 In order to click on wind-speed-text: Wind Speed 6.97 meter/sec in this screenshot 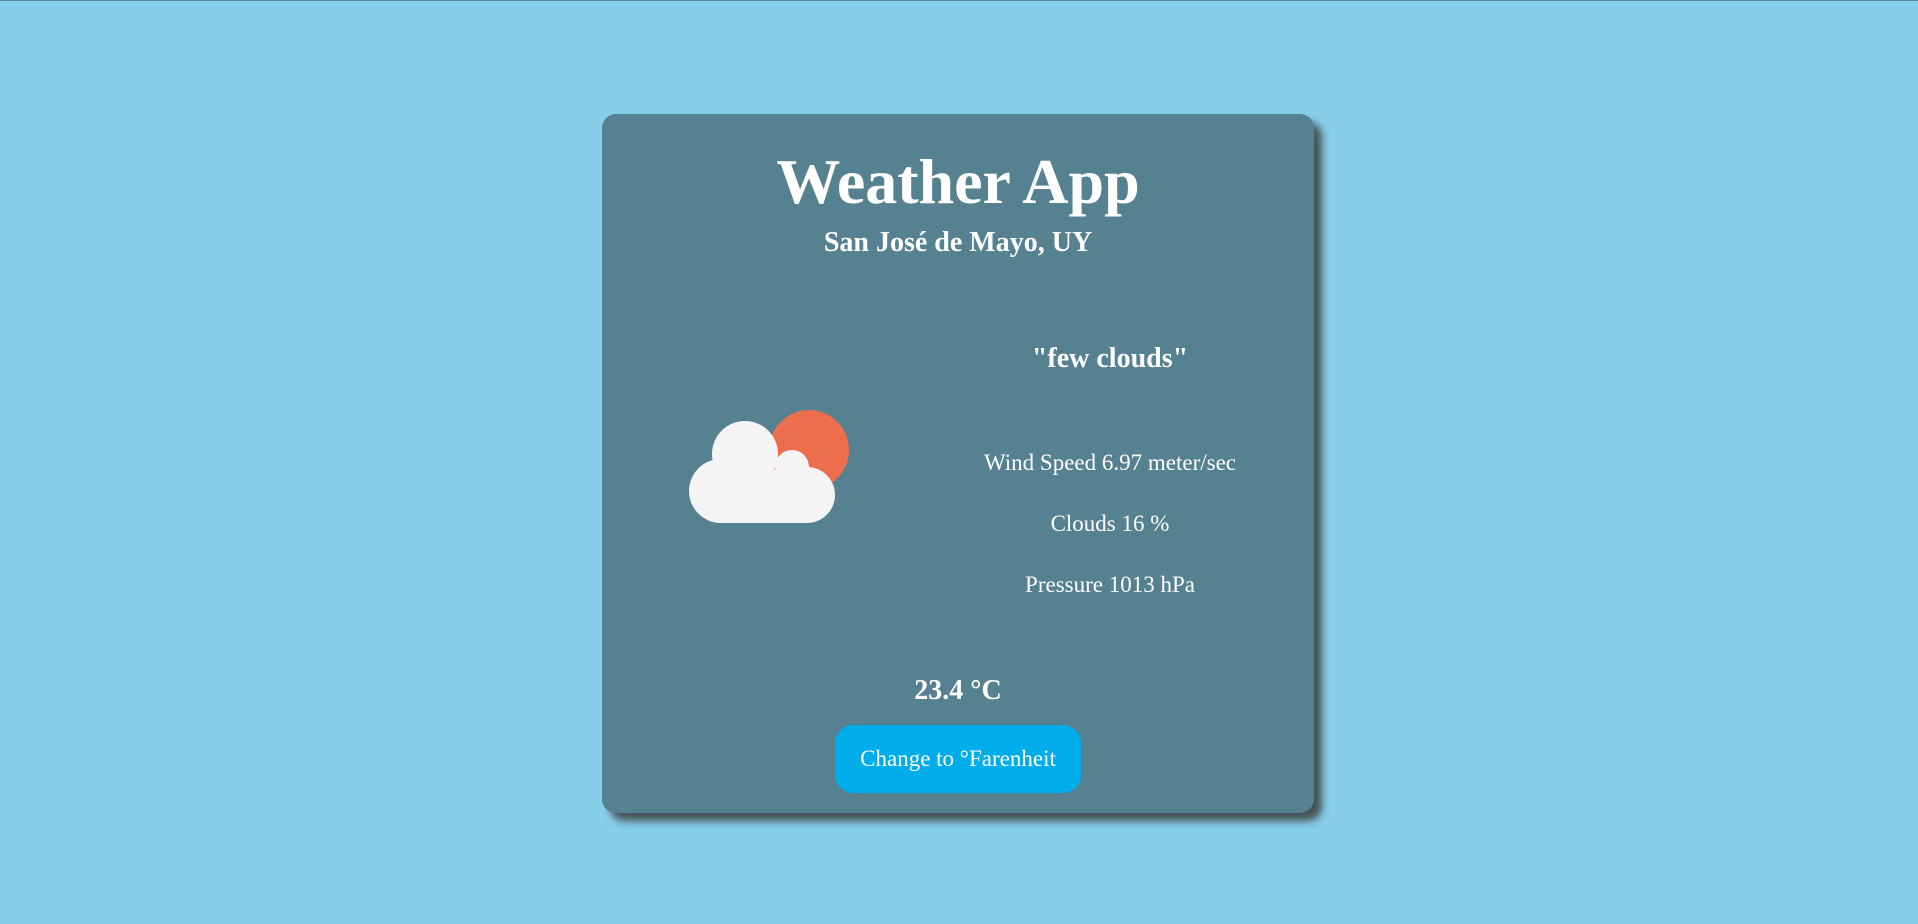, I will do `click(1109, 462)`.